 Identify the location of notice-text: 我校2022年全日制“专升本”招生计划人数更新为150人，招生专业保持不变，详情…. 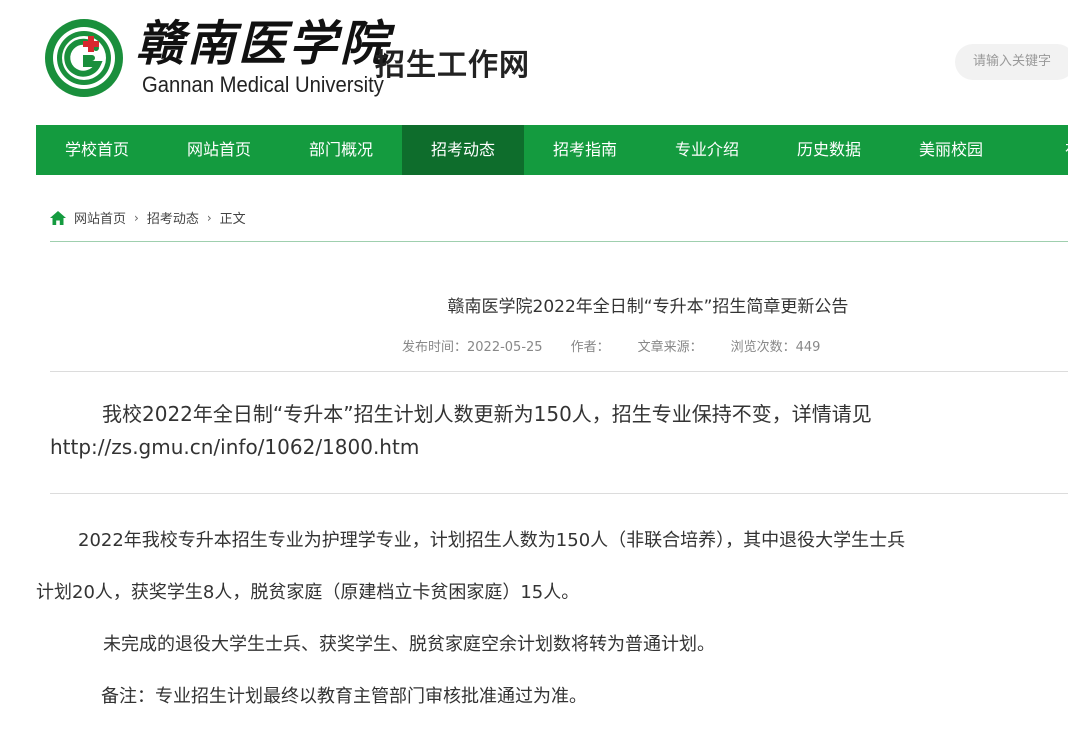
(487, 414).